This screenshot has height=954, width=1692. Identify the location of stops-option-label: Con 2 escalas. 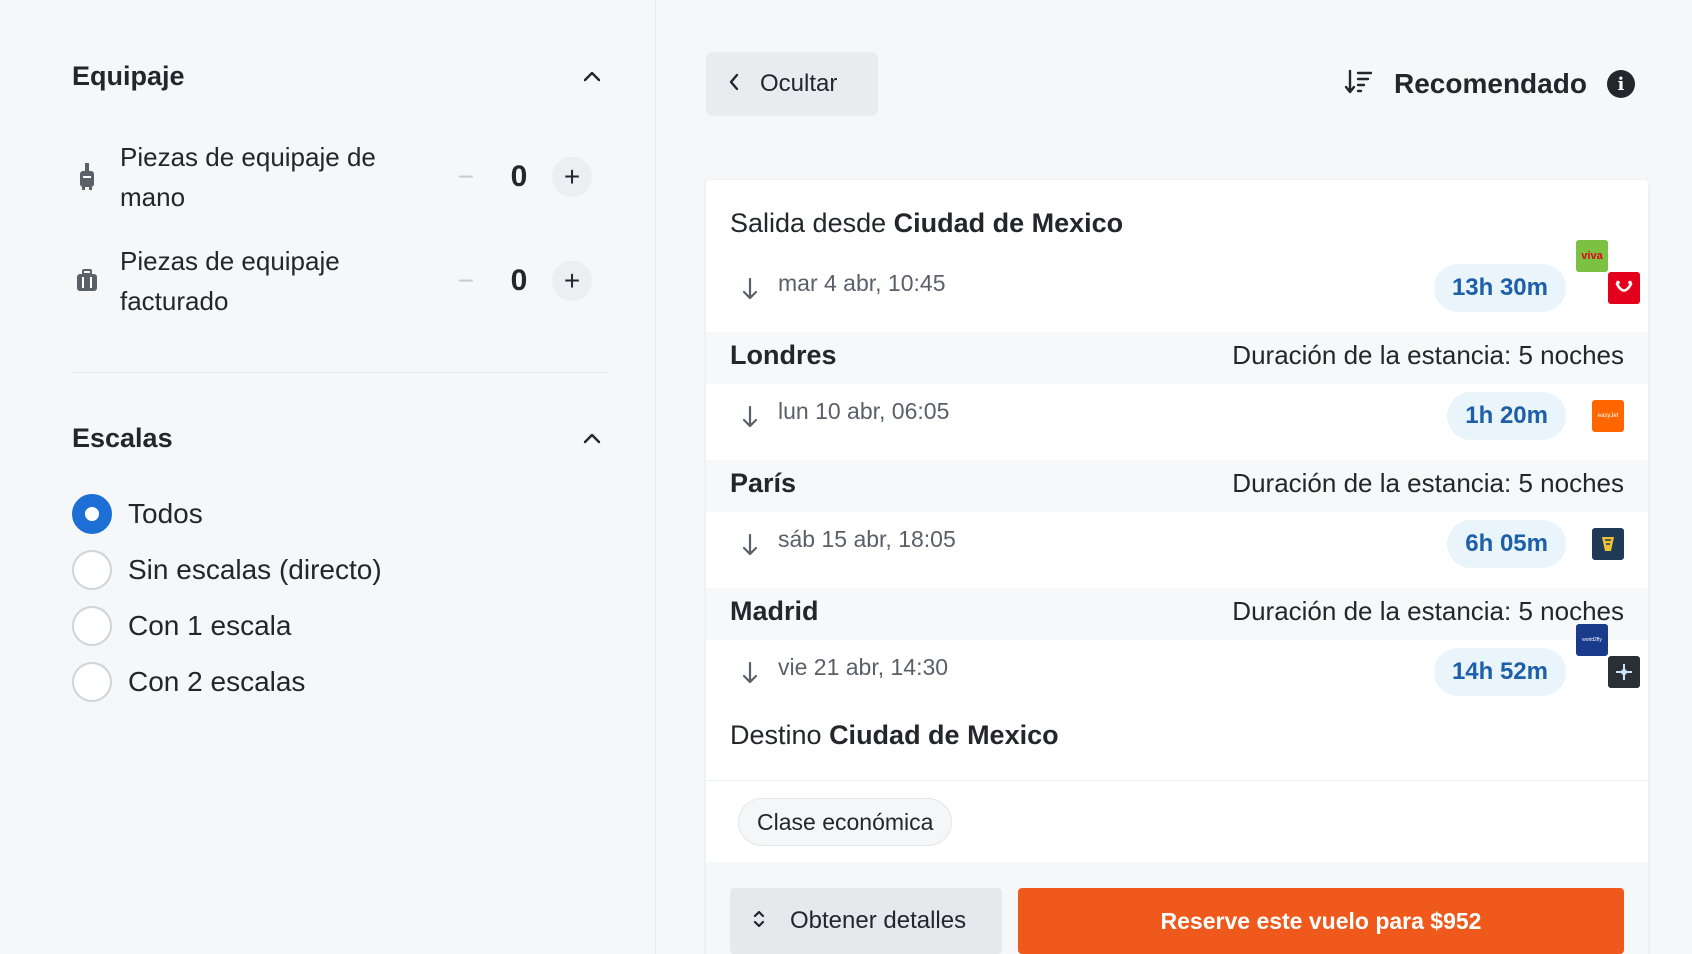
(217, 681).